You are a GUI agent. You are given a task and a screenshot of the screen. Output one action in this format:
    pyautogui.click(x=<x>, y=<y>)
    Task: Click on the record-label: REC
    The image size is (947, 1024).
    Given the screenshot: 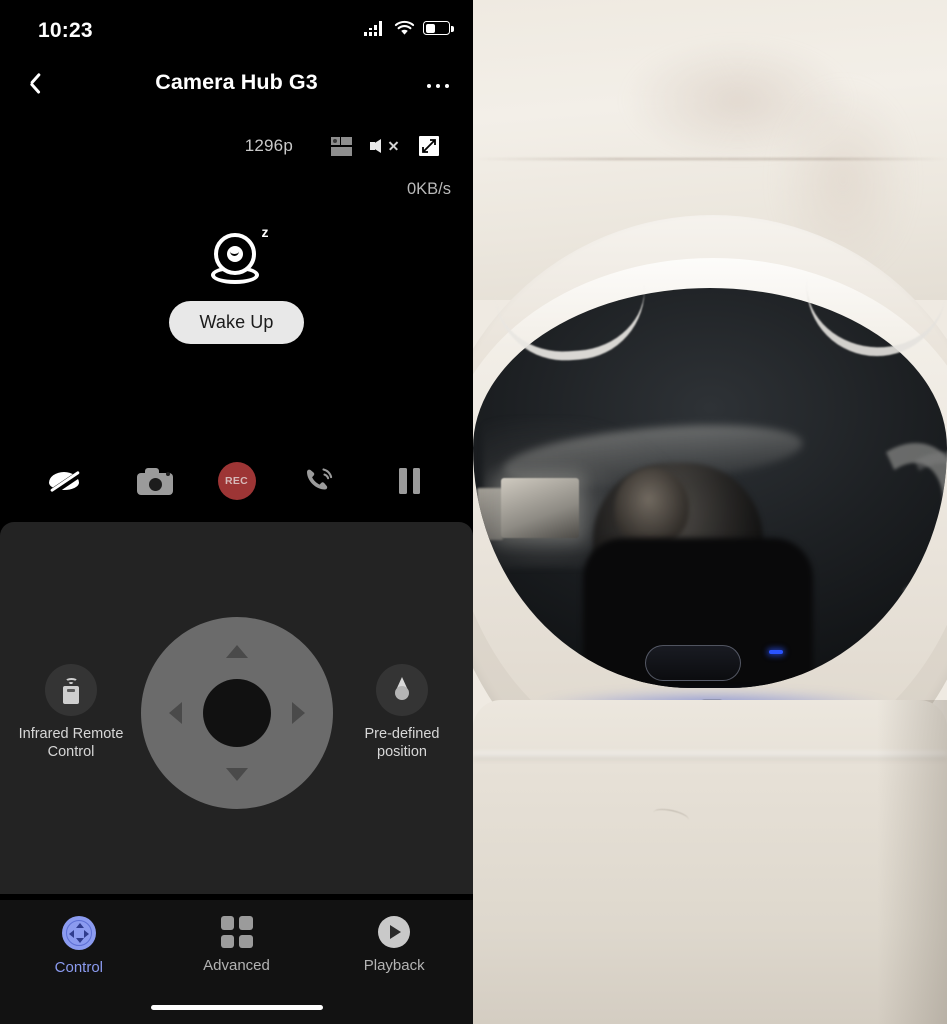 What is the action you would take?
    pyautogui.click(x=236, y=481)
    